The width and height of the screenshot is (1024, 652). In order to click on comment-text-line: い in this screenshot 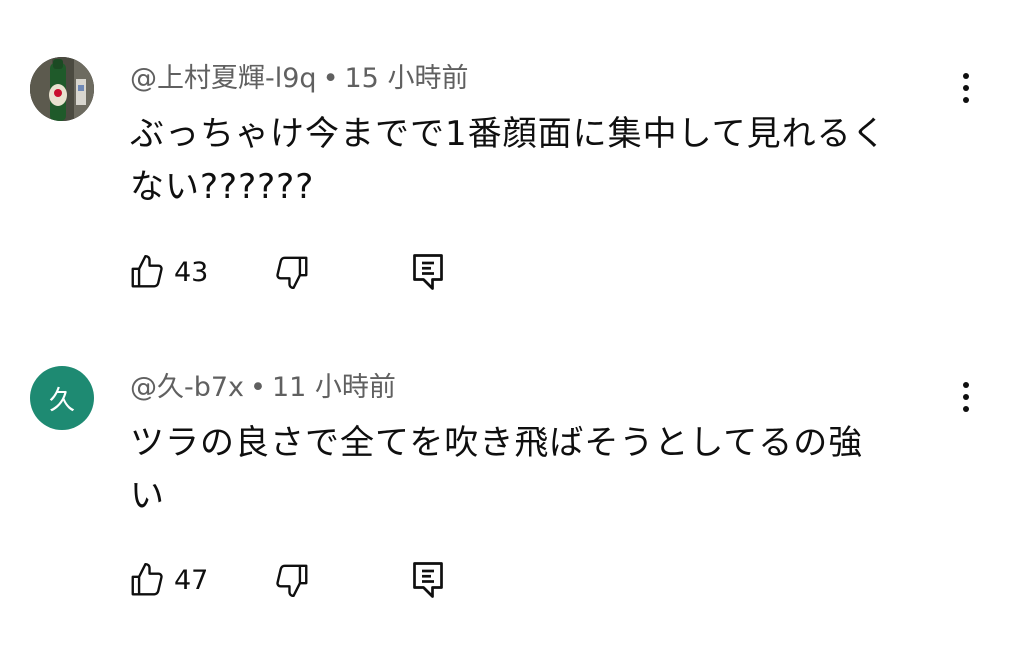, I will do `click(147, 496)`.